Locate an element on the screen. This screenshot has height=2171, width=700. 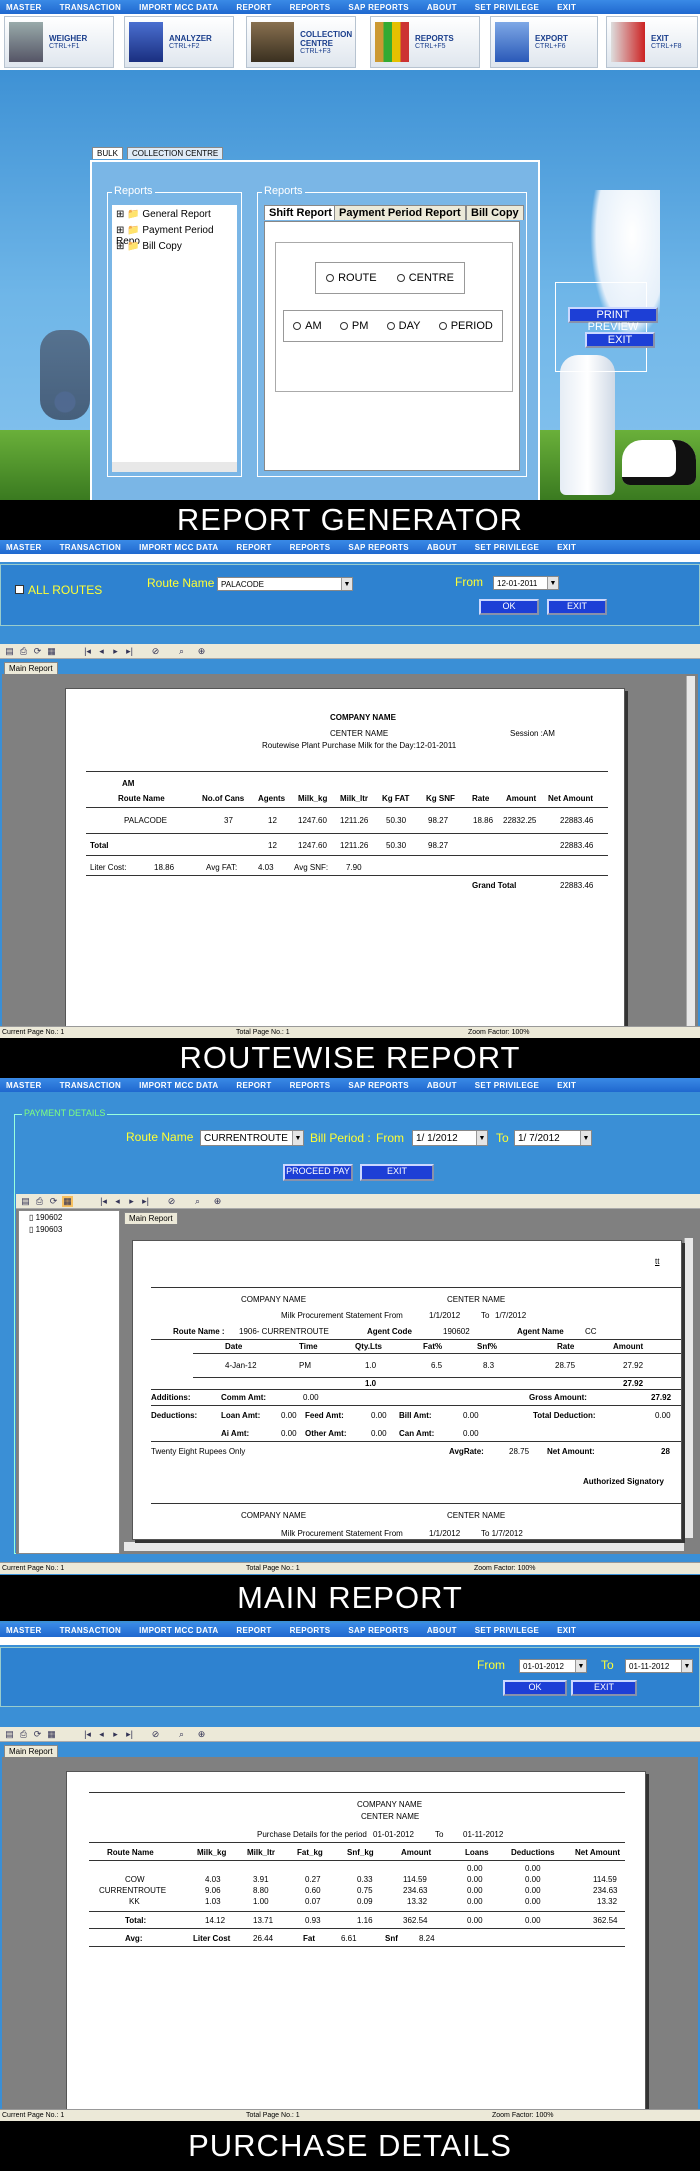
route-select: PALACODE ▼ is located at coordinates (285, 584).